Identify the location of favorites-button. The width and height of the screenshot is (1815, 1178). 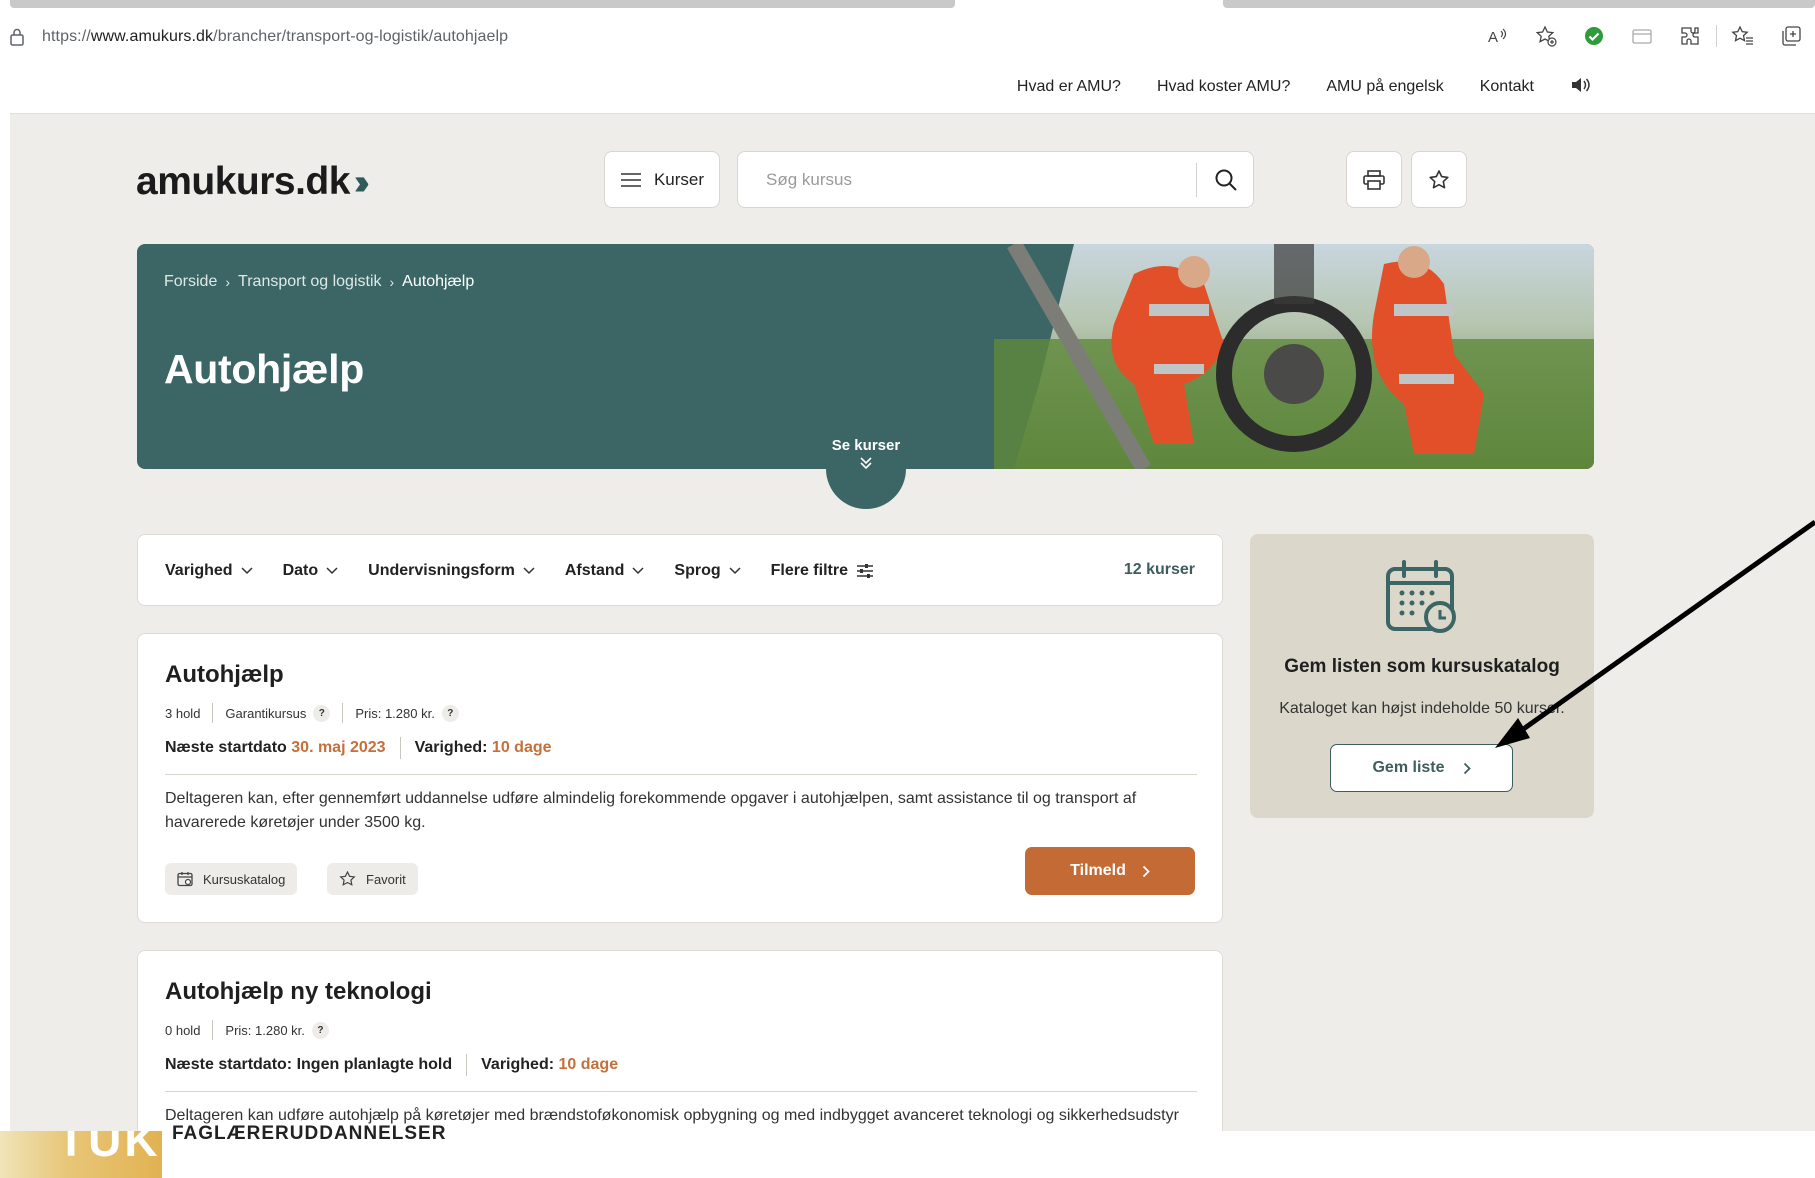
(1439, 179).